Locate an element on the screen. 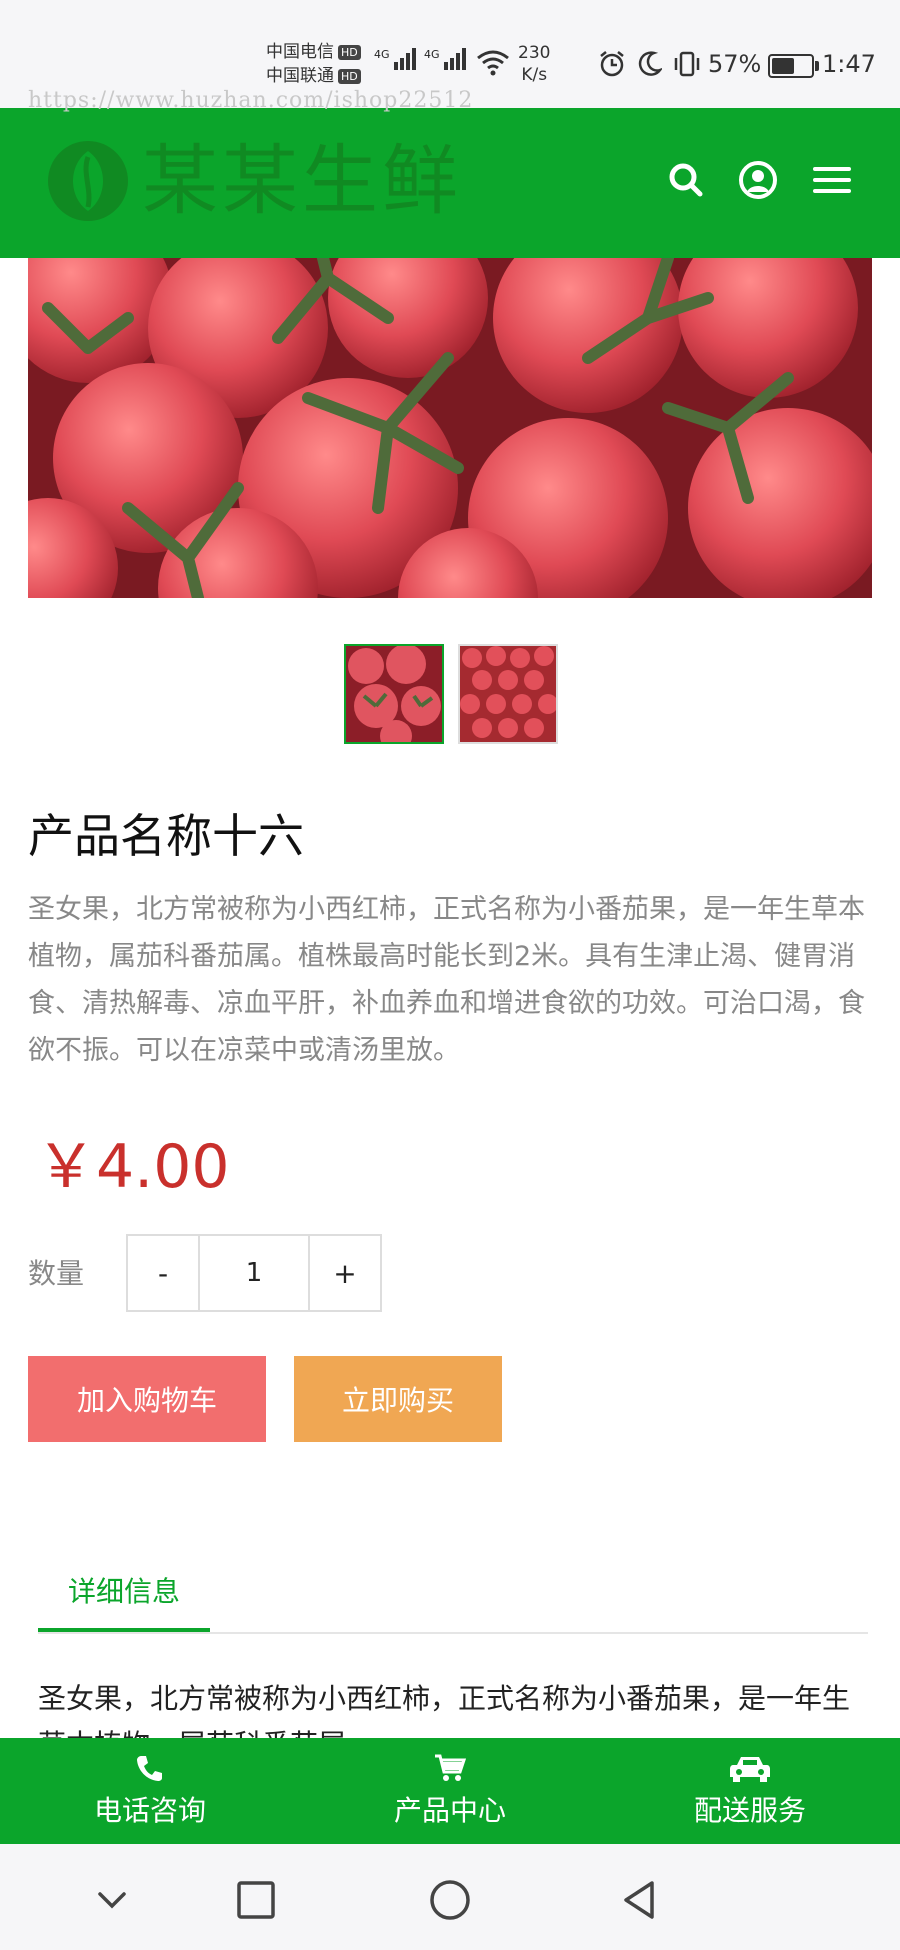 This screenshot has height=1950, width=900. network-type-2: 4G is located at coordinates (432, 54).